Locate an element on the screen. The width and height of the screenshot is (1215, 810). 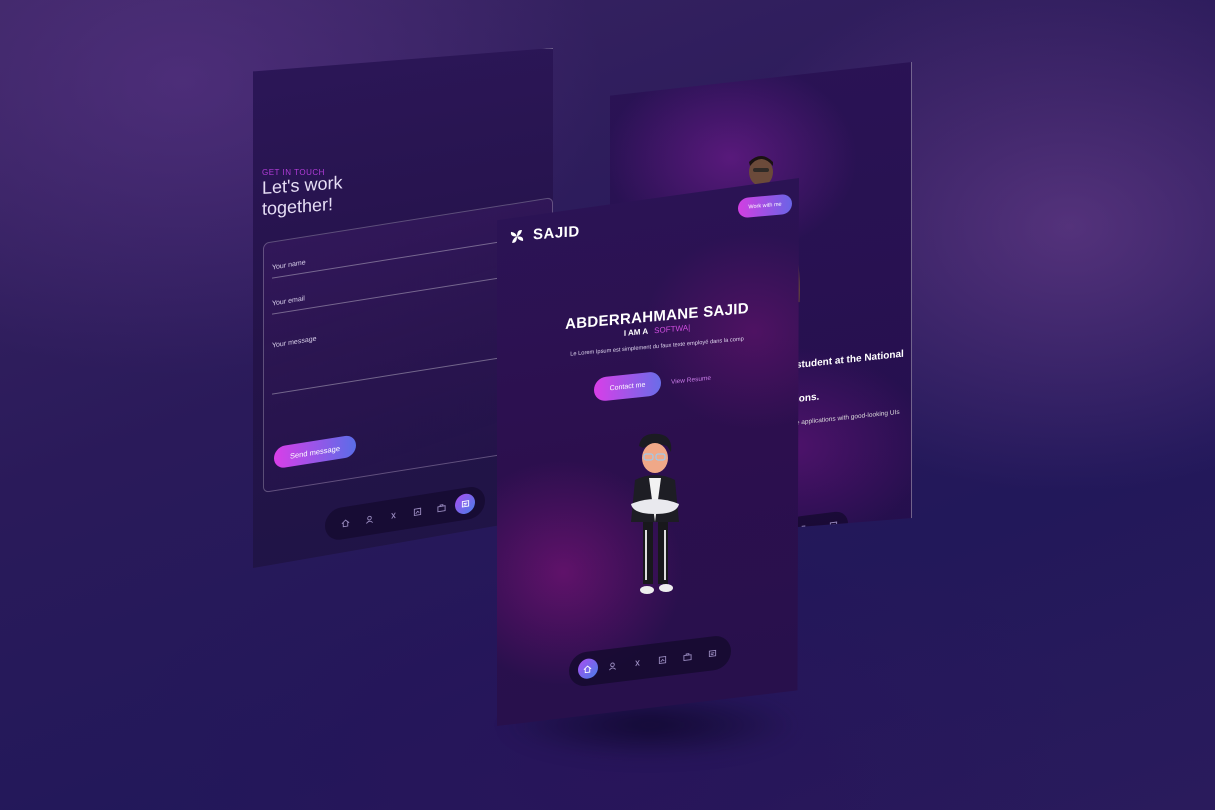
bottom-nav is located at coordinates (650, 661).